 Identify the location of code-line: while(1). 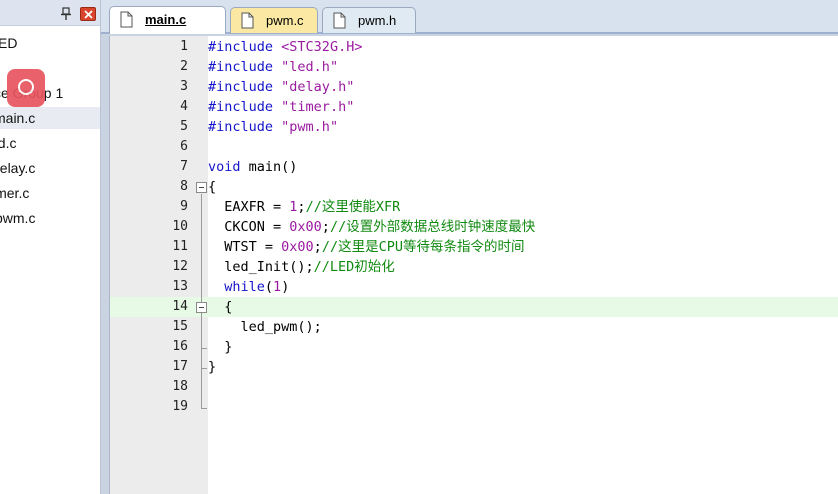
(248, 287).